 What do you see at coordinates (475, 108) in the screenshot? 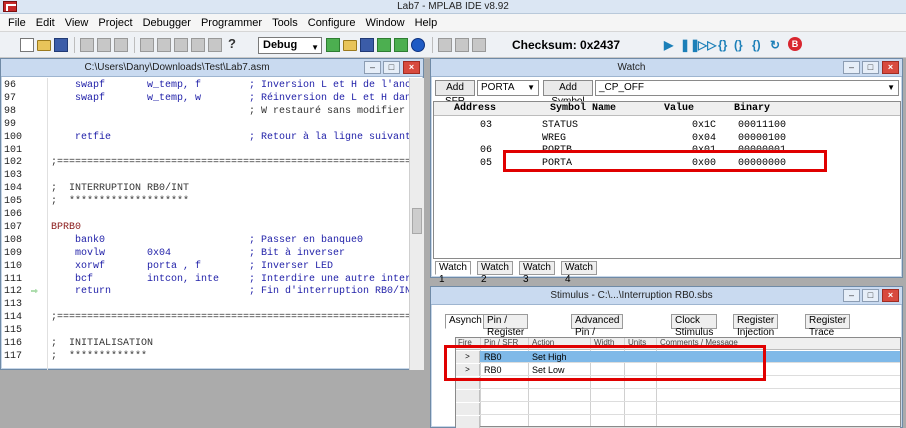
I see `col-address: Address` at bounding box center [475, 108].